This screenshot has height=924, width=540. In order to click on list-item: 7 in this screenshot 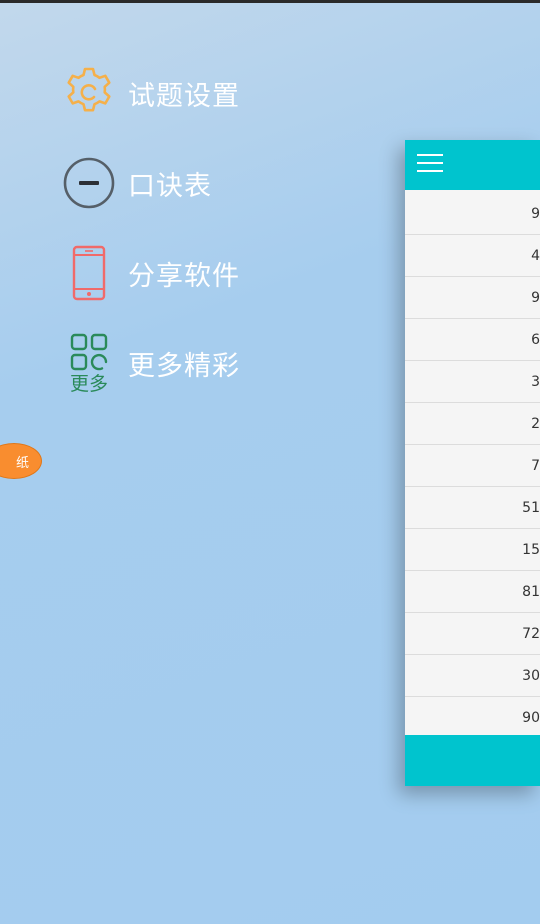, I will do `click(472, 466)`.